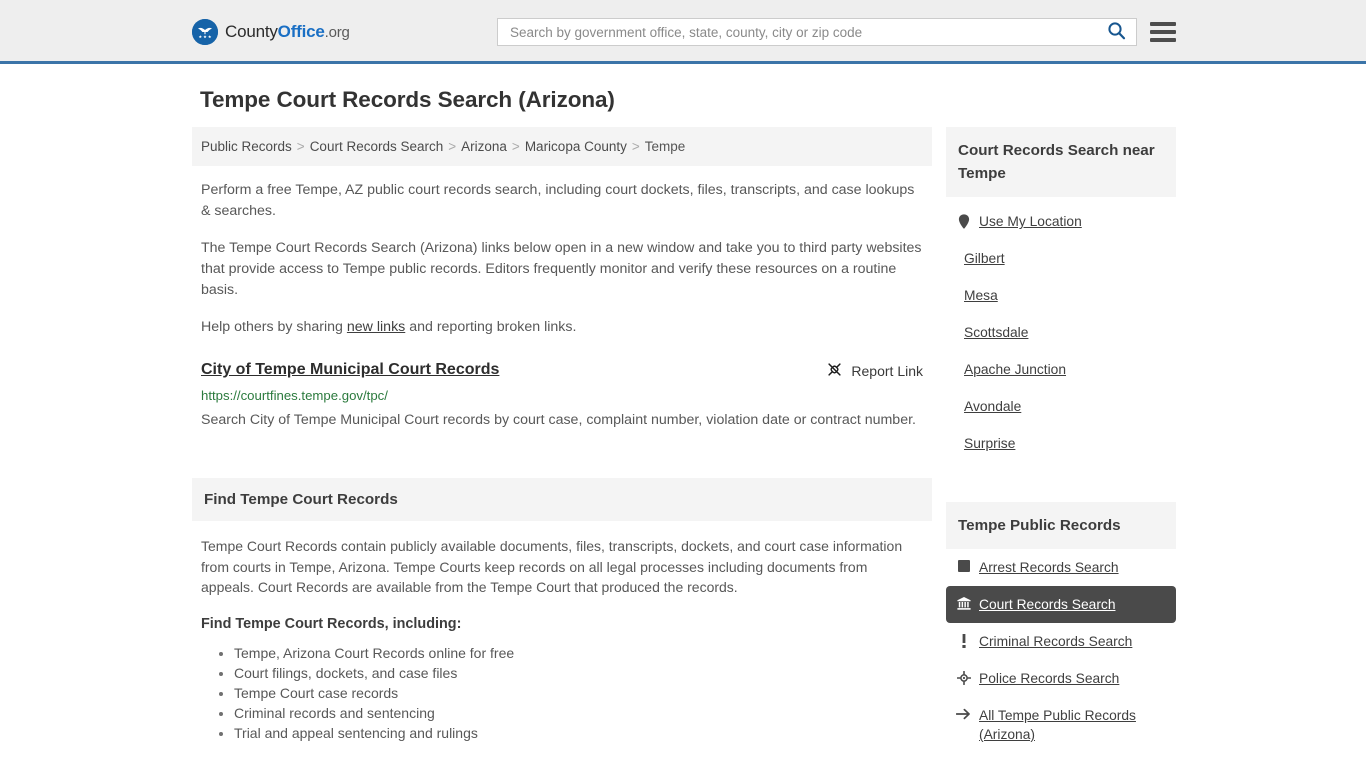  What do you see at coordinates (992, 406) in the screenshot?
I see `nearby-item-label: Avondale` at bounding box center [992, 406].